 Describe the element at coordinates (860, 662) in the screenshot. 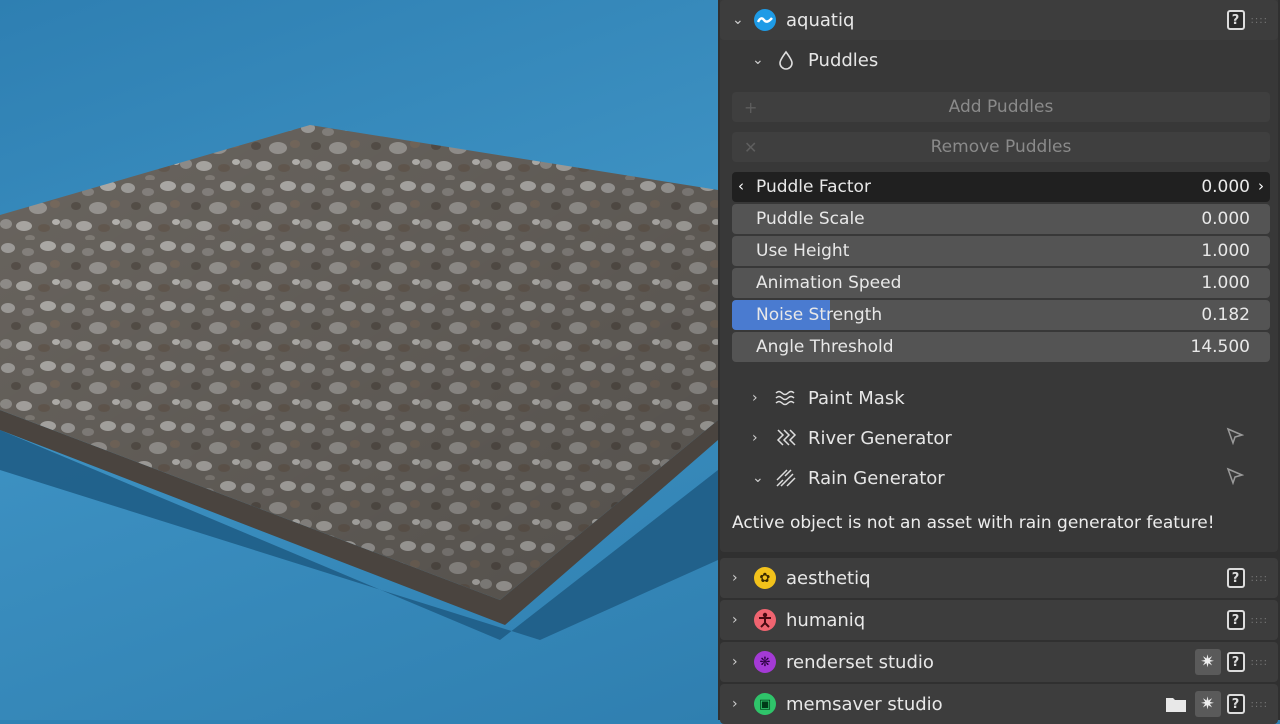

I see `renderset-studio-title: renderset studio` at that location.